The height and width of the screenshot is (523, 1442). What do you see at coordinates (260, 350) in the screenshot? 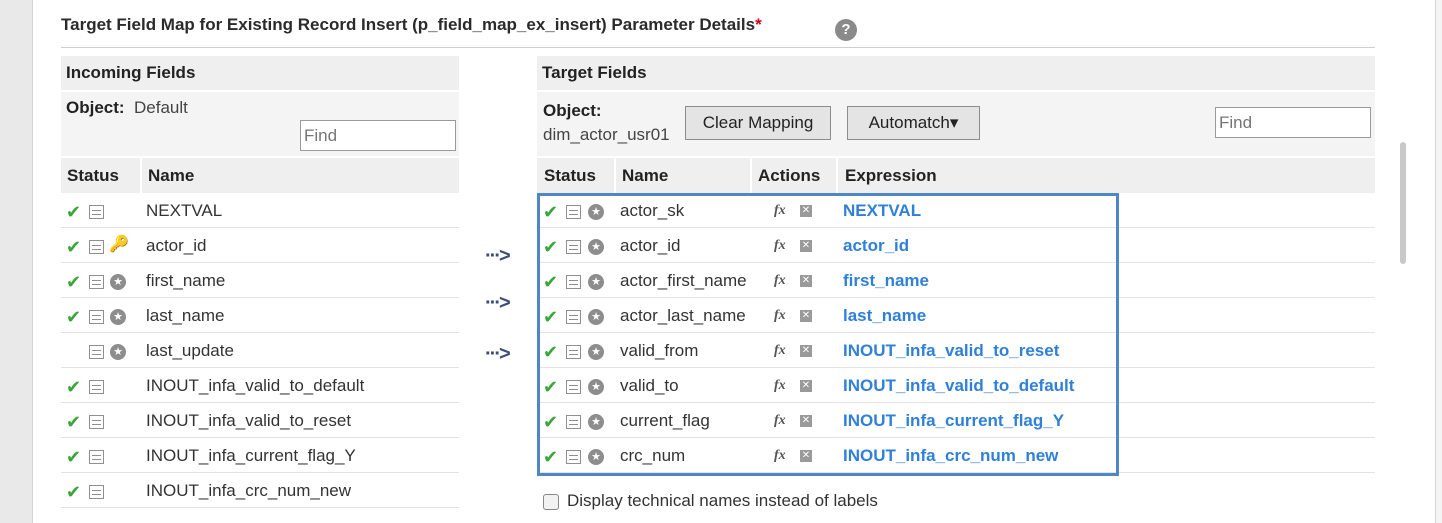
I see `table-row: ★ last_update` at bounding box center [260, 350].